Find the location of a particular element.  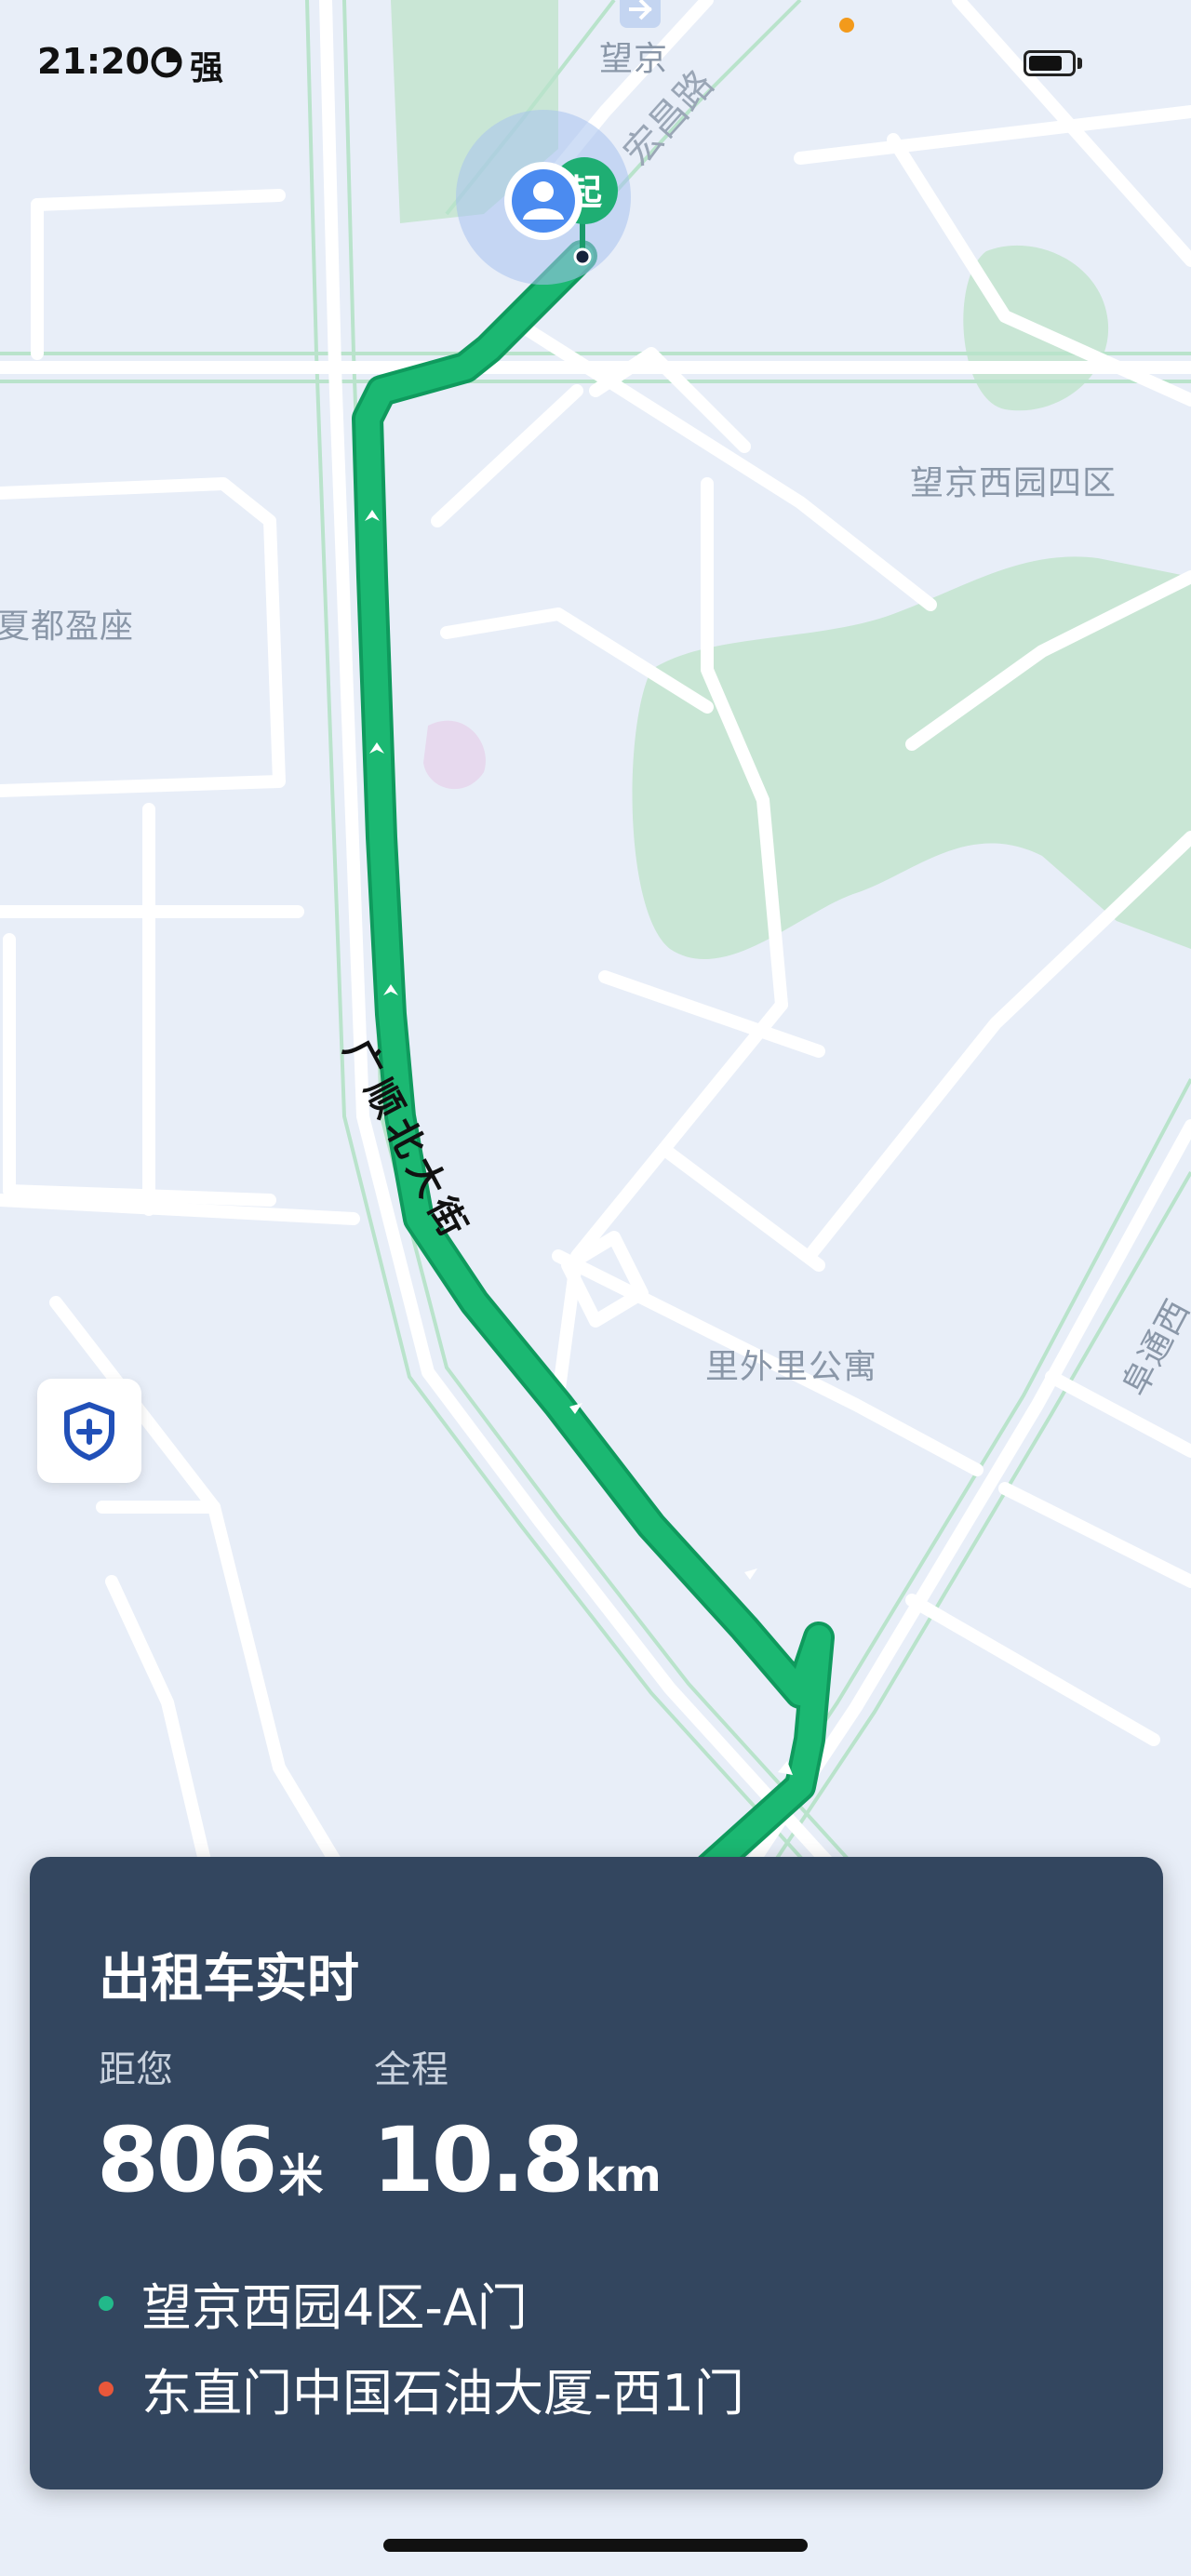

distance-to-you-label: 距您 is located at coordinates (136, 2070).